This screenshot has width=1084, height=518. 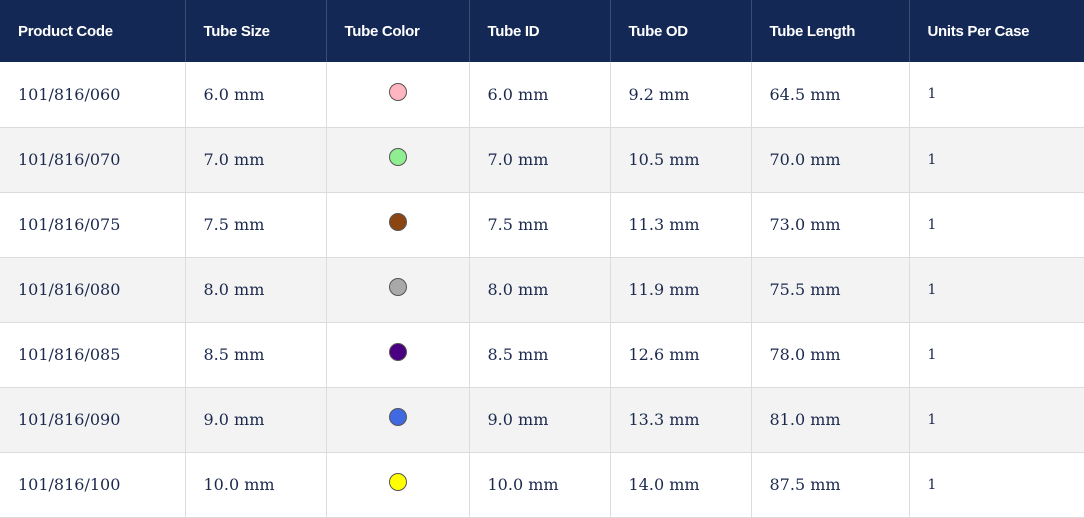 I want to click on tube-id-cell: 7.0 mm, so click(x=540, y=160).